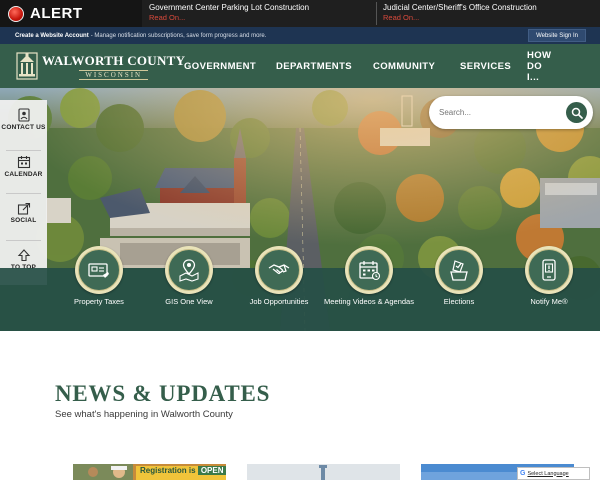 The width and height of the screenshot is (600, 480). What do you see at coordinates (279, 276) in the screenshot?
I see `quicklink-job-opportunities: Job Opportunities` at bounding box center [279, 276].